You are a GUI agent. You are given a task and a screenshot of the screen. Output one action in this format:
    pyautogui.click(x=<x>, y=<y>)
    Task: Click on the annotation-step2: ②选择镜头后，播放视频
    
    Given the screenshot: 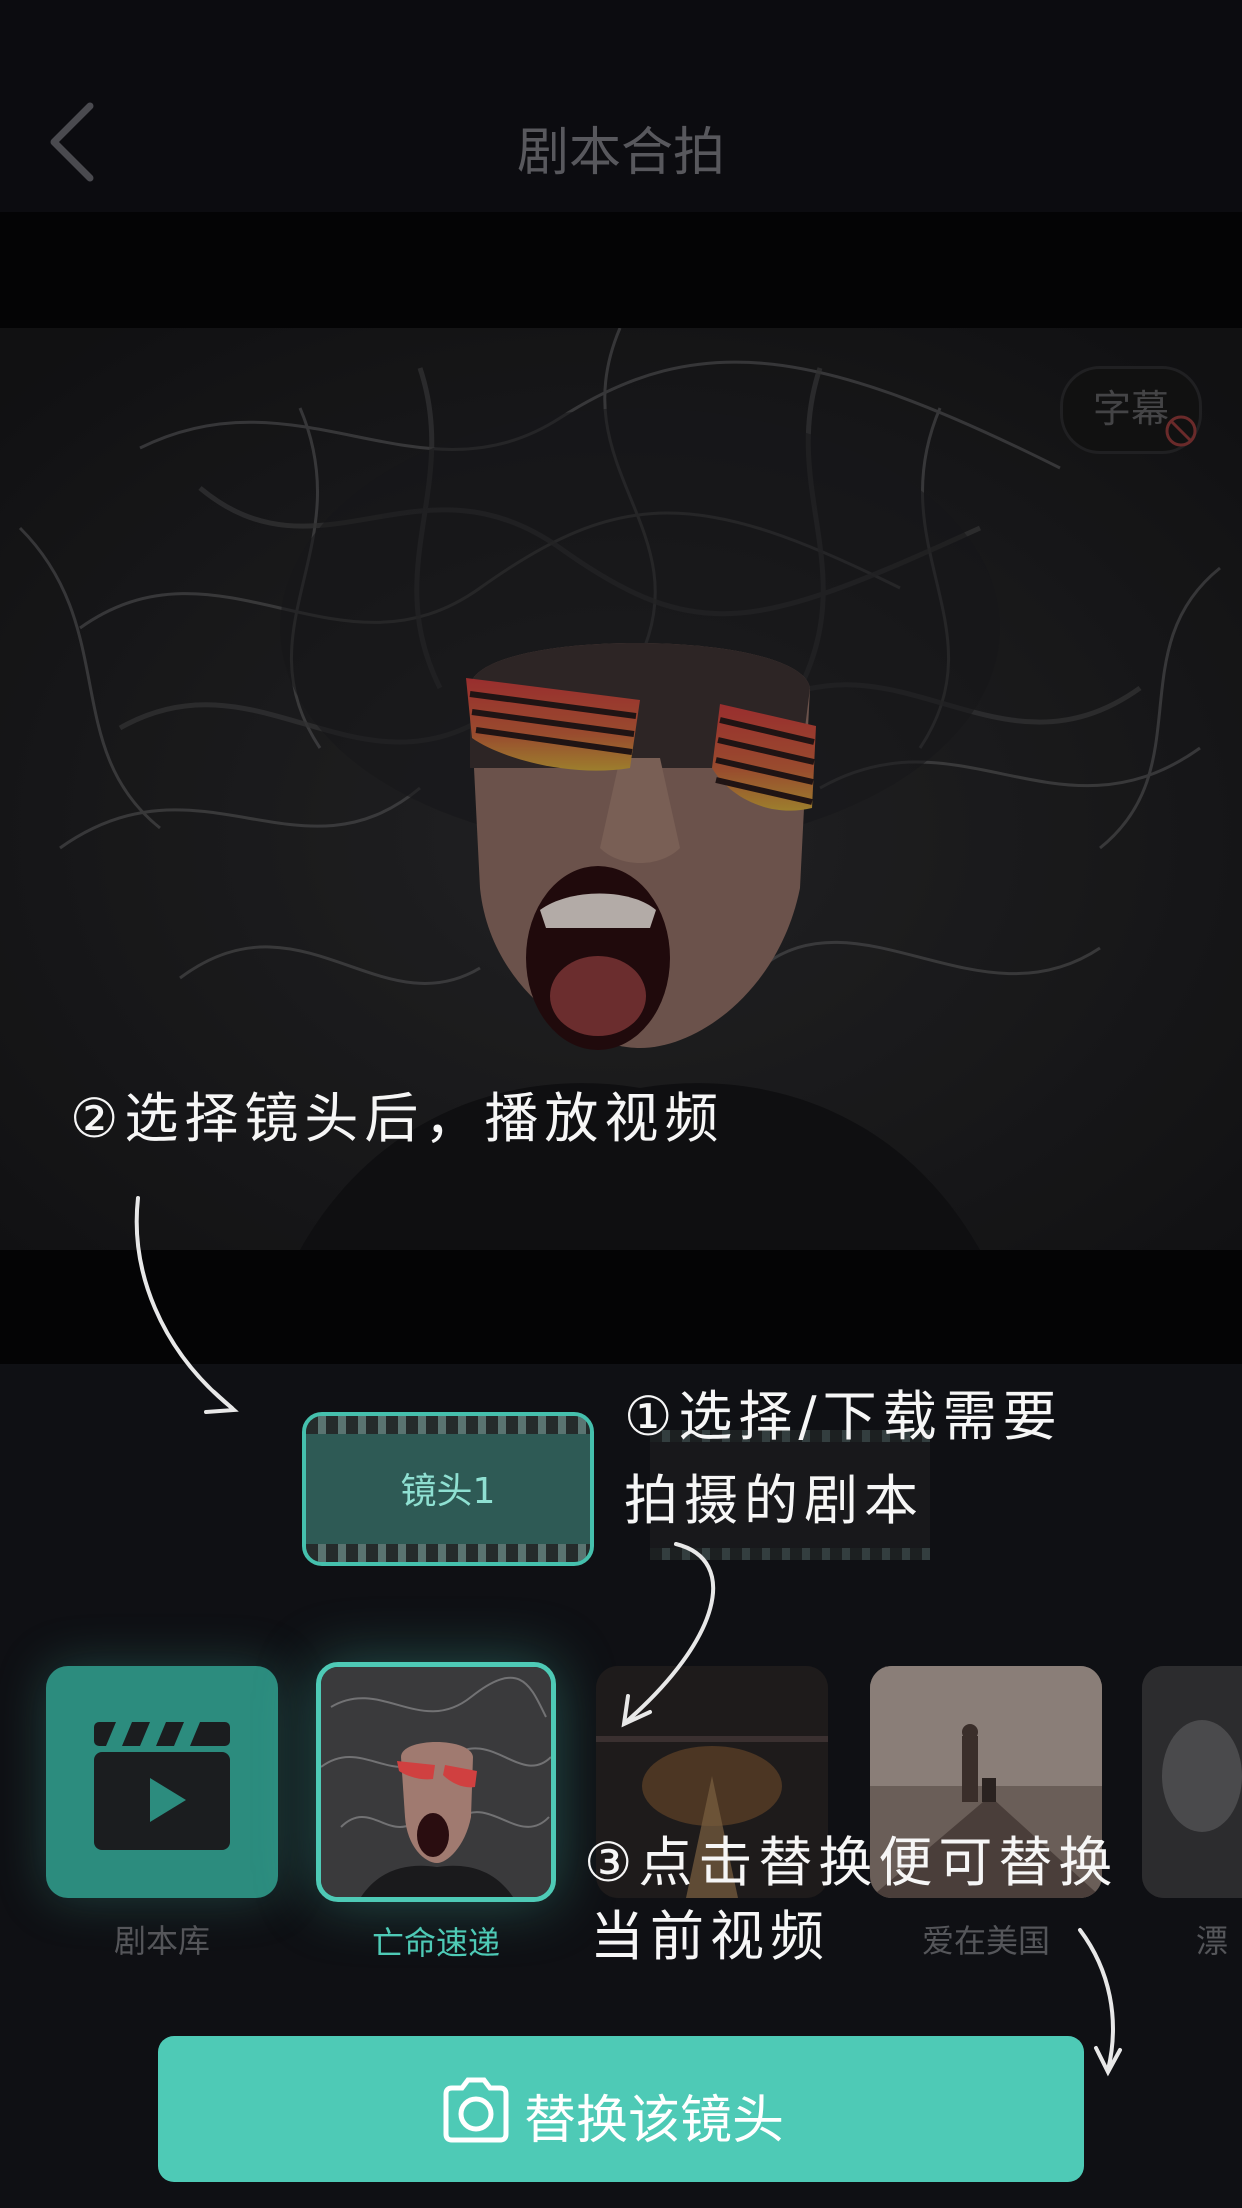 What is the action you would take?
    pyautogui.click(x=397, y=1118)
    